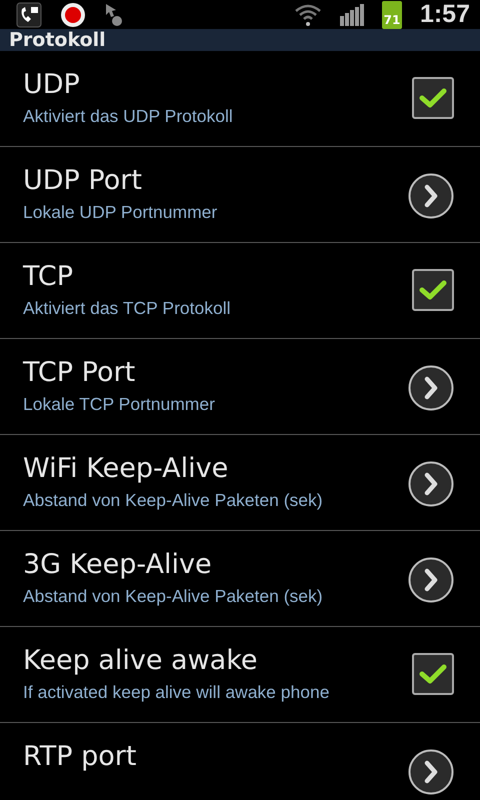 This screenshot has width=480, height=800. I want to click on setting-title: RTP port, so click(80, 756).